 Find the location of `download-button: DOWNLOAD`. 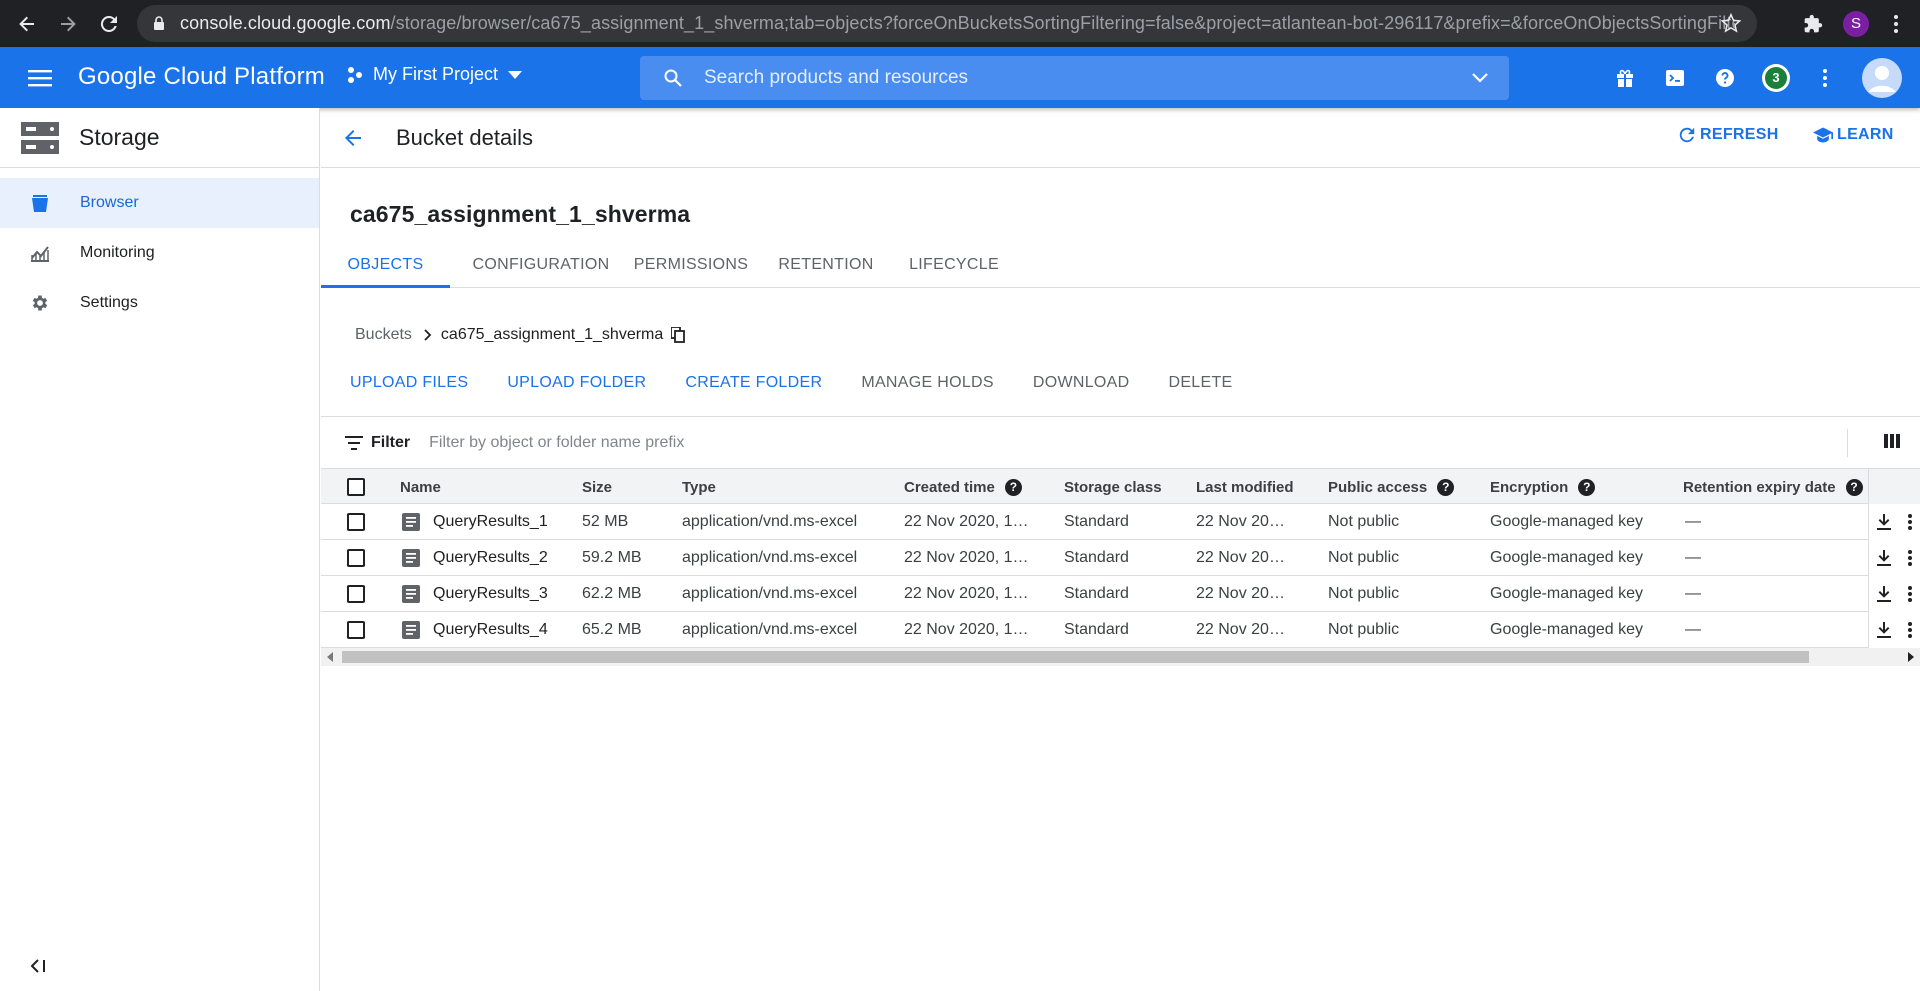

download-button: DOWNLOAD is located at coordinates (1081, 383).